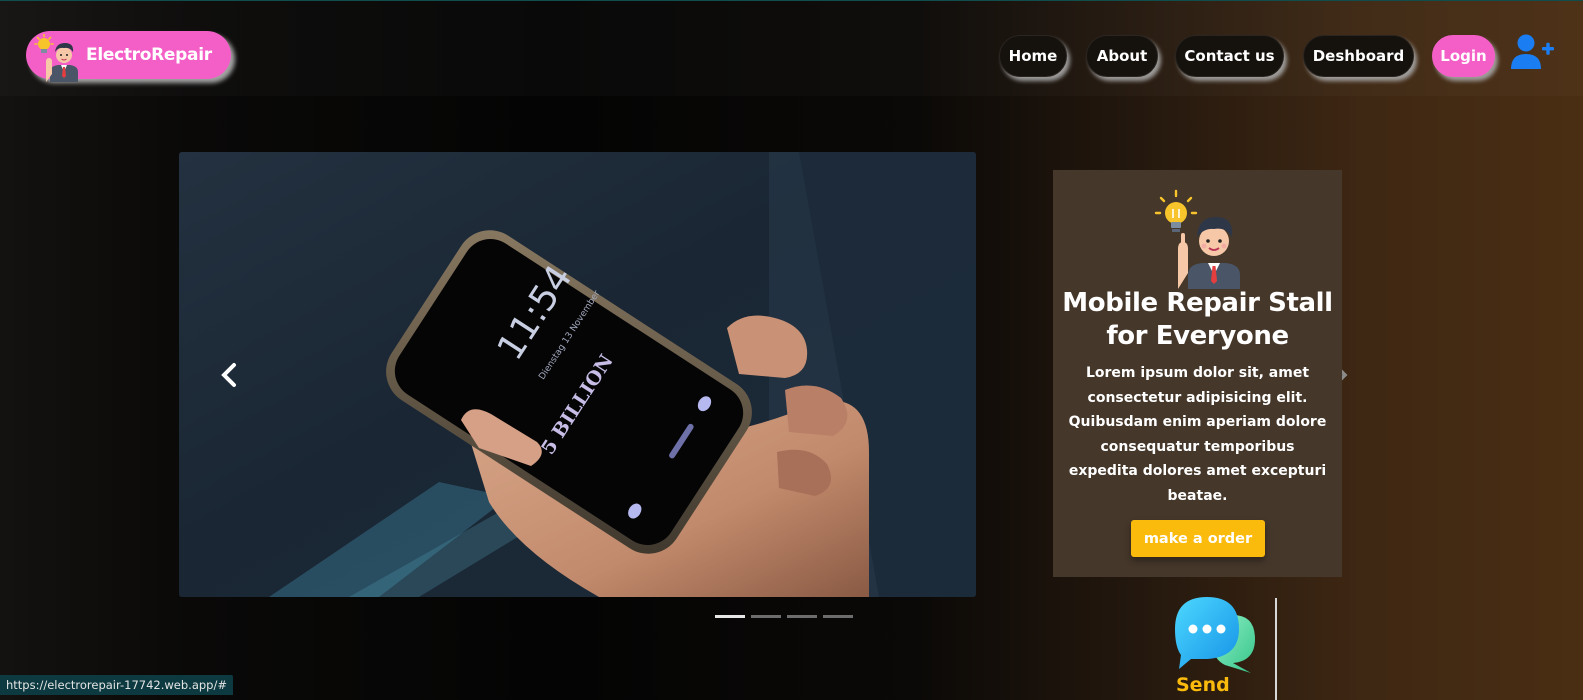  I want to click on user-plus-icon, so click(1533, 52).